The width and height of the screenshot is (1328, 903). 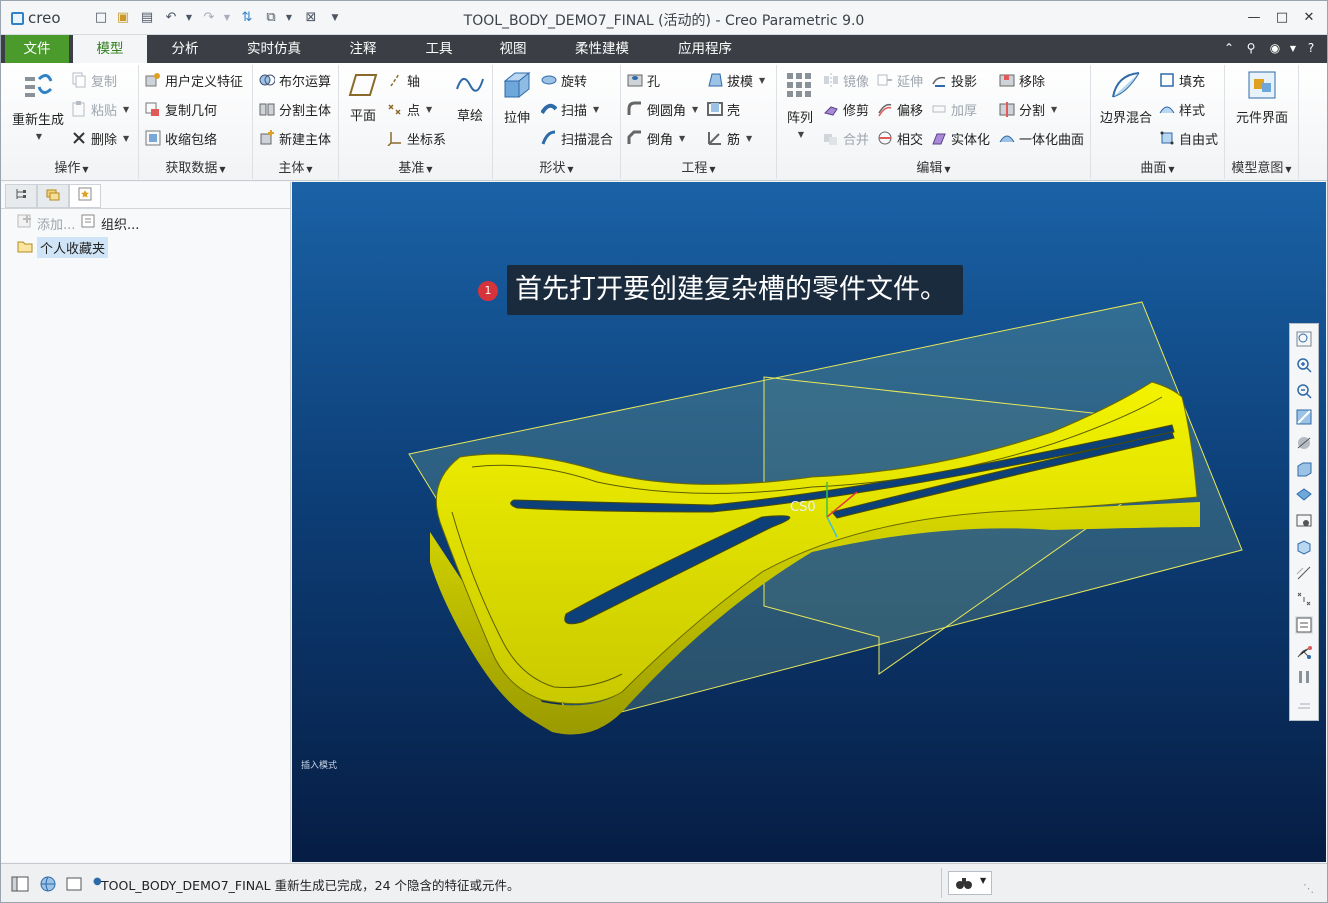 I want to click on trim-button: 修剪, so click(x=846, y=109).